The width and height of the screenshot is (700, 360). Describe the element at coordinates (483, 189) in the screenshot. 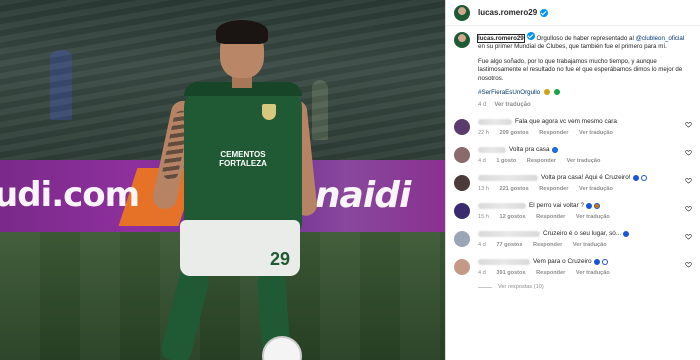

I see `comment-time: 13 h` at that location.